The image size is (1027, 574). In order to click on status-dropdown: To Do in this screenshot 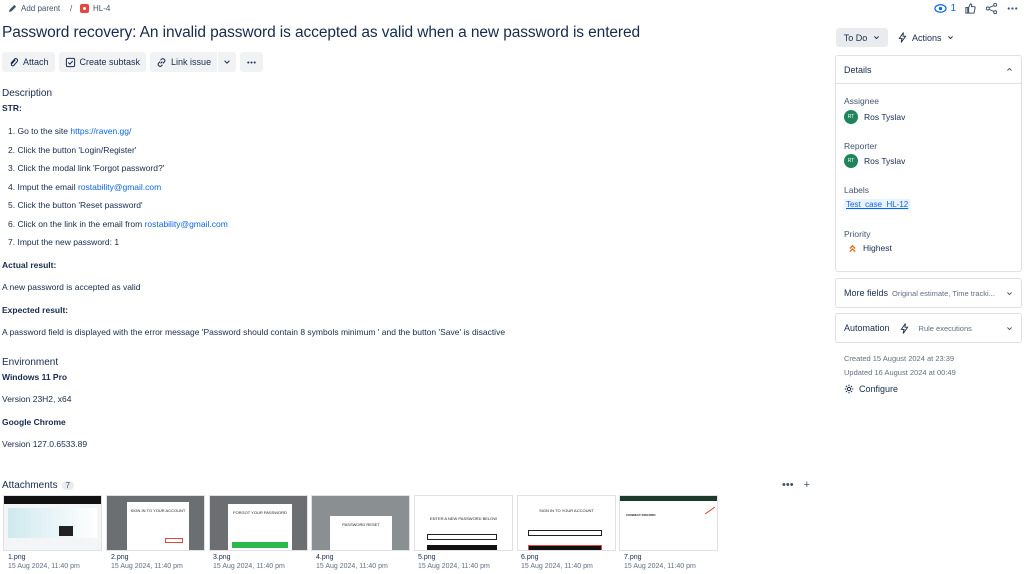, I will do `click(862, 37)`.